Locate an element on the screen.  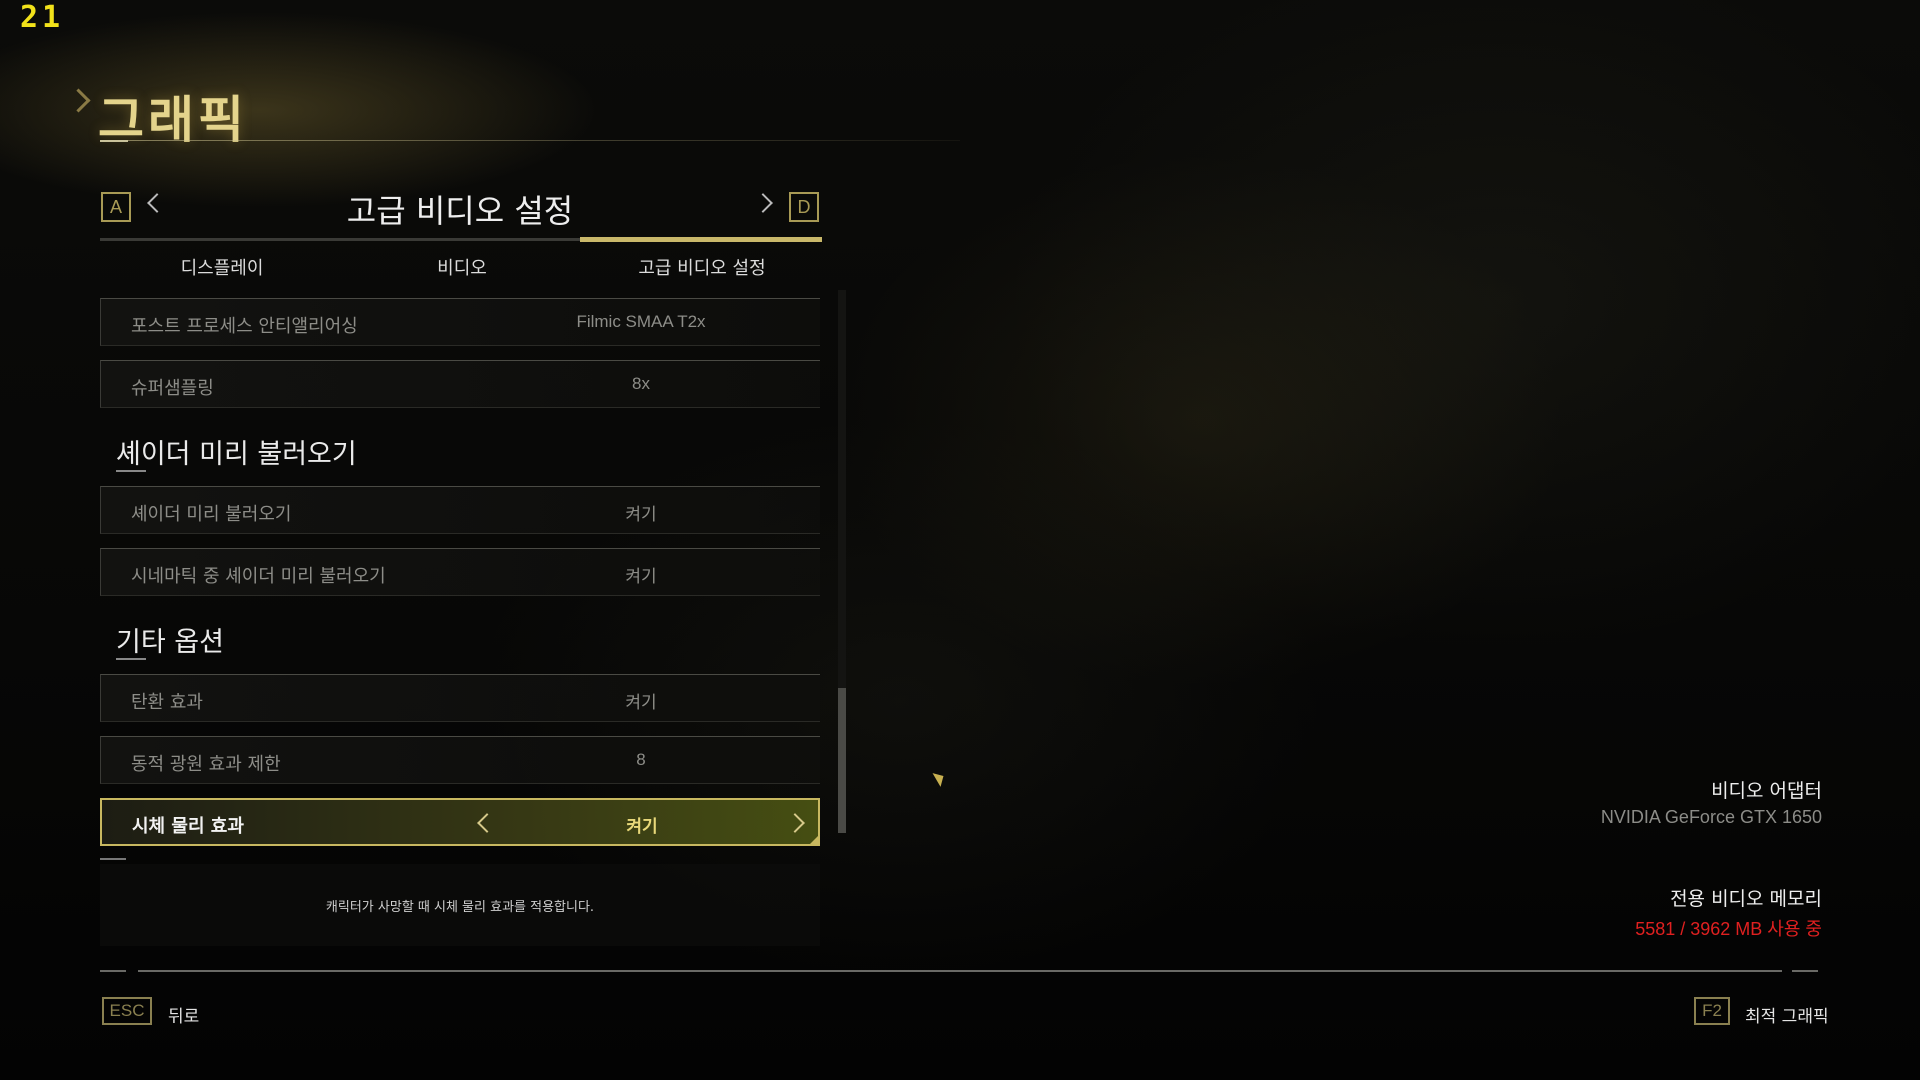
setting-label: 셰이더 미리 불러오기 is located at coordinates (211, 514).